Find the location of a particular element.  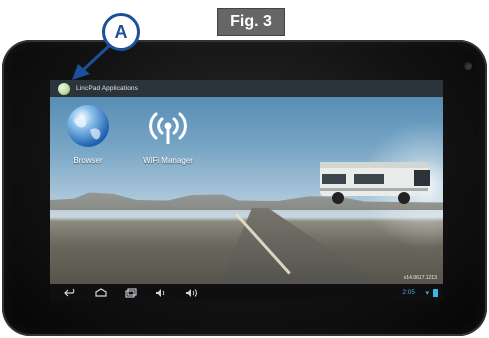

status-bar-title: LincPad Applications is located at coordinates (107, 88).